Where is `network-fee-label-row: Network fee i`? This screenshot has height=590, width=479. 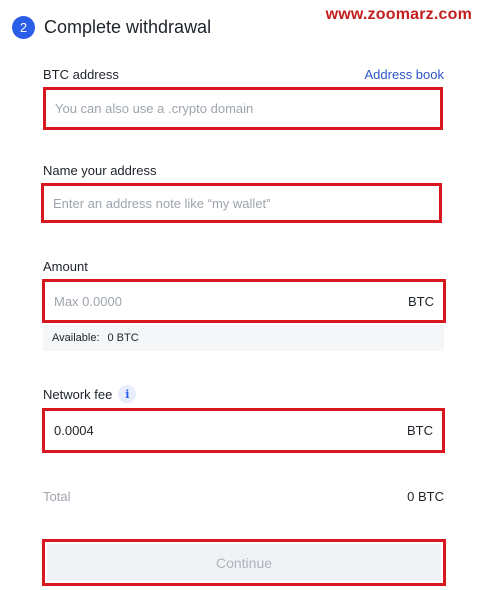 network-fee-label-row: Network fee i is located at coordinates (90, 394).